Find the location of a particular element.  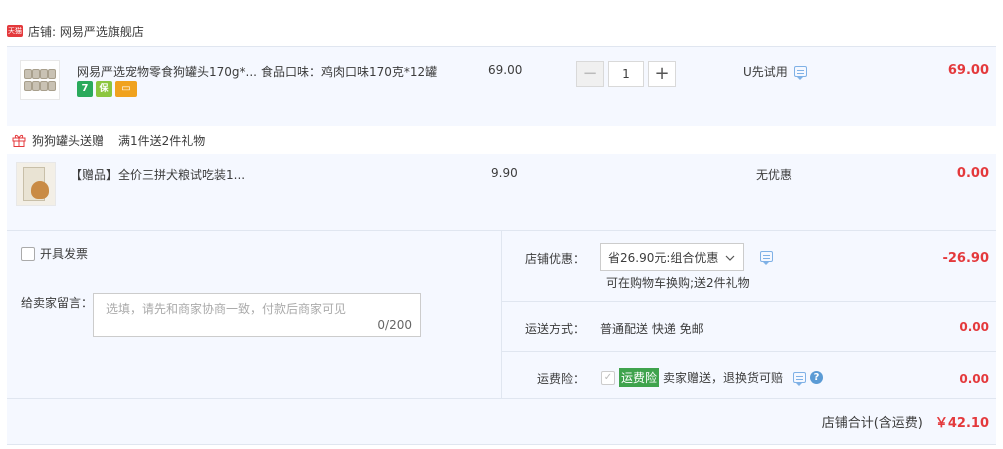

card-icon: ▭ is located at coordinates (126, 89).